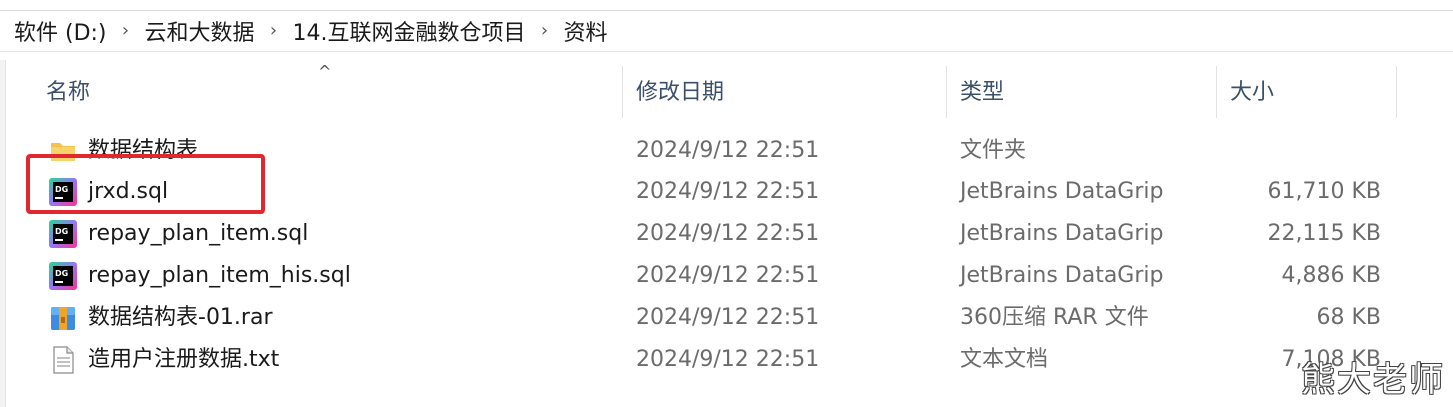 The height and width of the screenshot is (407, 1453). What do you see at coordinates (60, 31) in the screenshot?
I see `breadcrumb-item-drive: 软件 (D:)` at bounding box center [60, 31].